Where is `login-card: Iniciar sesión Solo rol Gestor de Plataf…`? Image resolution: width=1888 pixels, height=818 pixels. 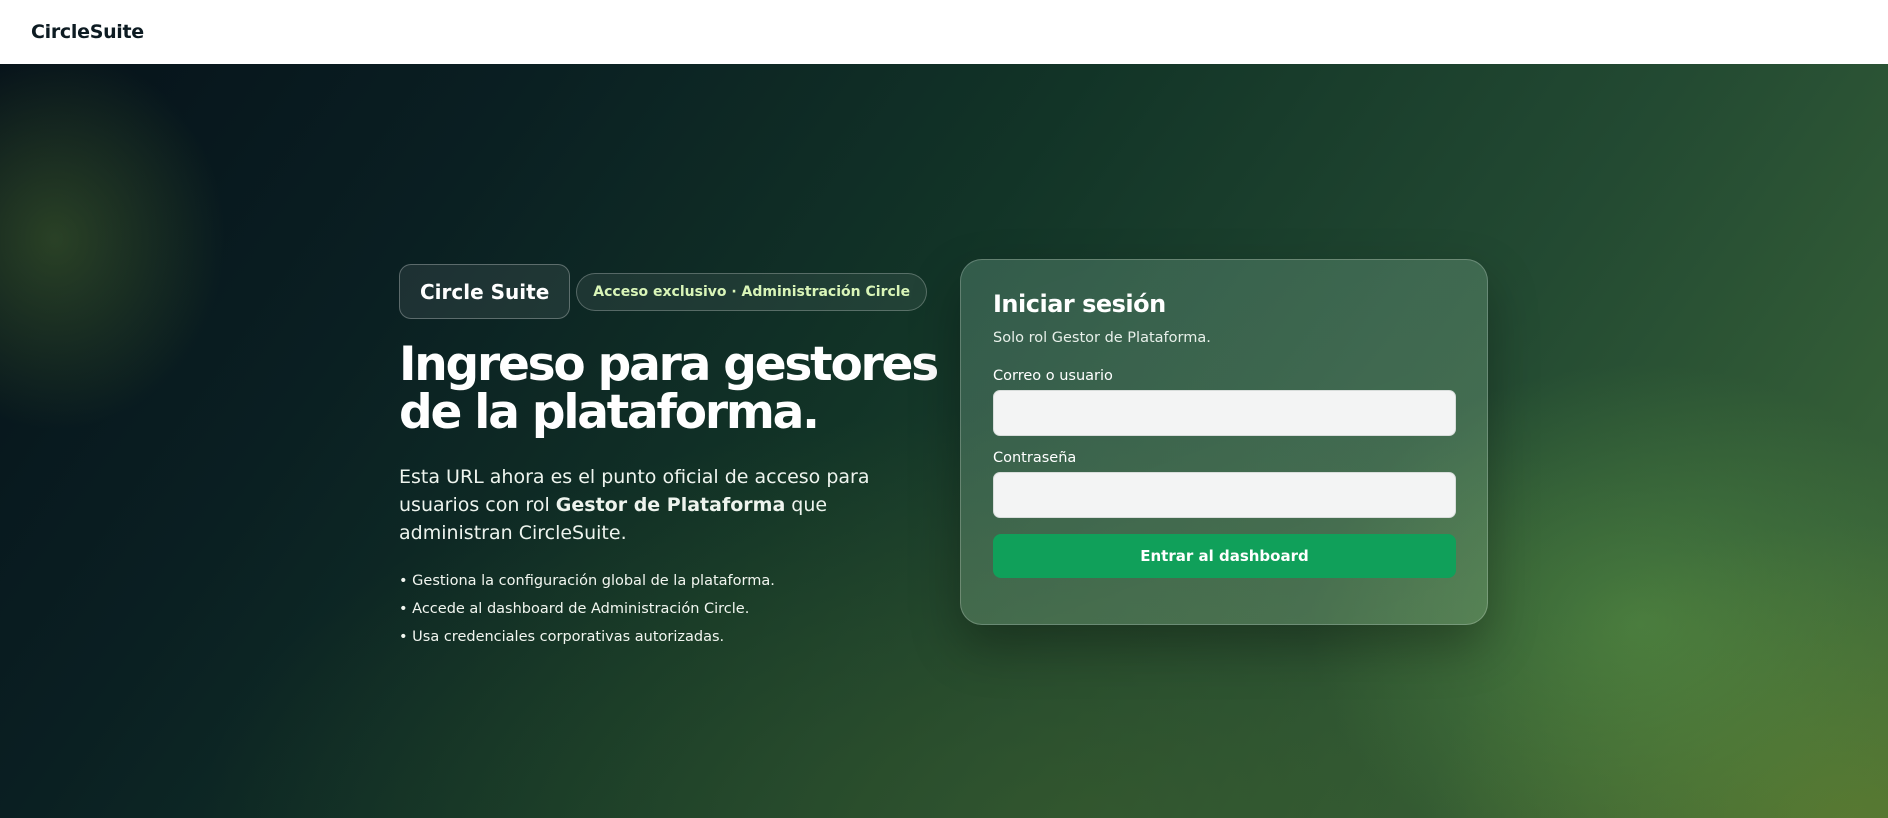 login-card: Iniciar sesión Solo rol Gestor de Plataf… is located at coordinates (1224, 442).